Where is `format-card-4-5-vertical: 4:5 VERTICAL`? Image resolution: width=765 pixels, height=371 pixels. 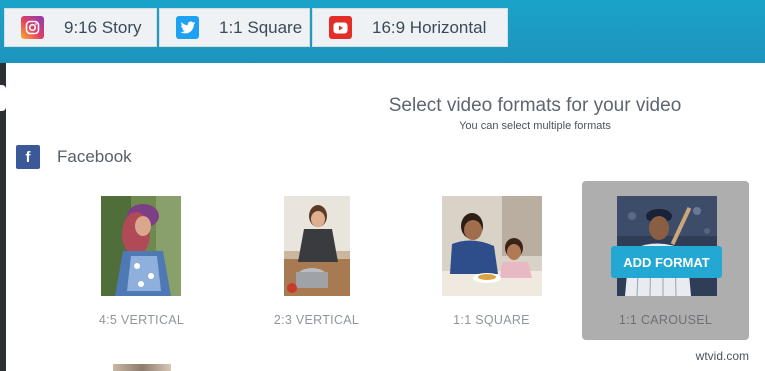
format-card-4-5-vertical: 4:5 VERTICAL is located at coordinates (141, 260).